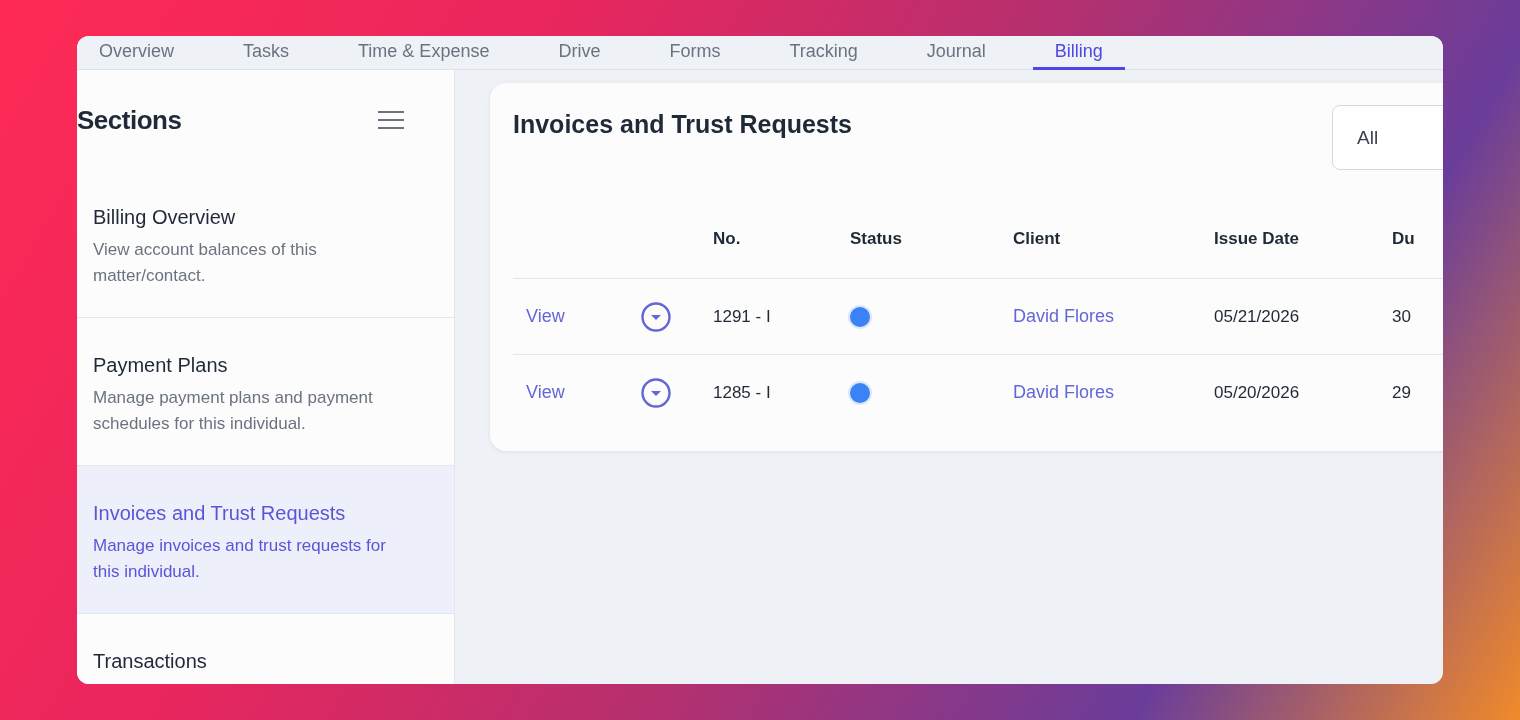  I want to click on sidebar-item: Transactions, so click(265, 649).